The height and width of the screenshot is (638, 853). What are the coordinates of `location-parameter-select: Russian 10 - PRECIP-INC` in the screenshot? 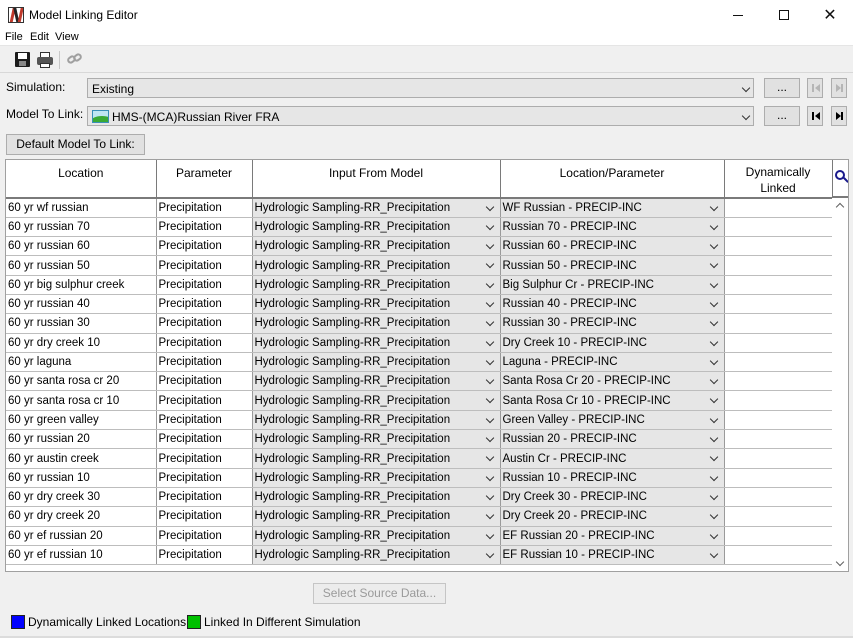 It's located at (612, 478).